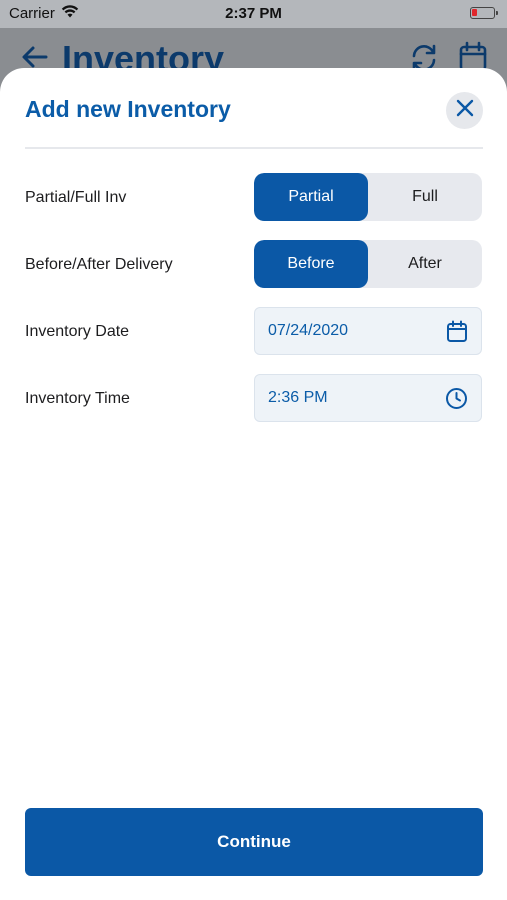 The height and width of the screenshot is (900, 507). I want to click on inventory-date-value: 07/24/2020, so click(308, 330).